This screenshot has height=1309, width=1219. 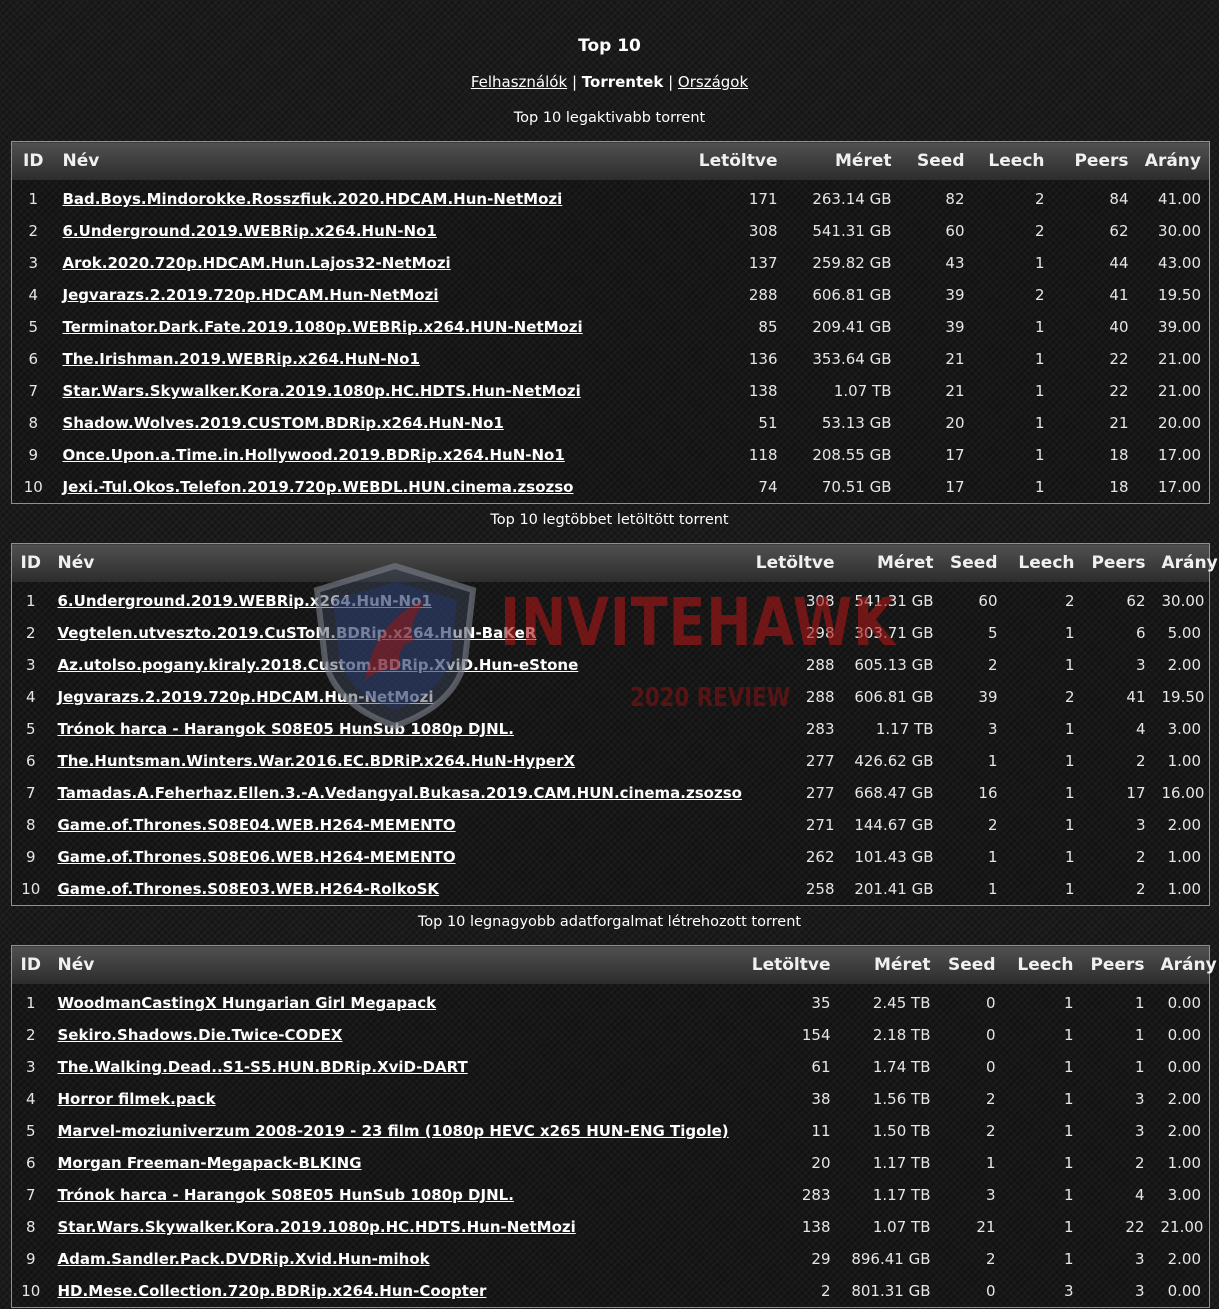 I want to click on nav-countries-link: Országok, so click(x=713, y=82).